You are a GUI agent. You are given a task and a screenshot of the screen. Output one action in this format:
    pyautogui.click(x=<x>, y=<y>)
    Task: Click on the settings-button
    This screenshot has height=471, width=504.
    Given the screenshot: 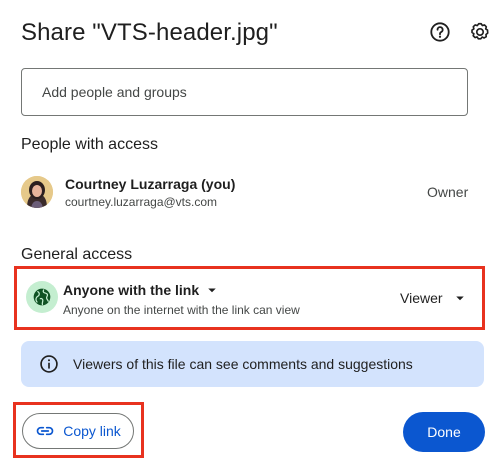 What is the action you would take?
    pyautogui.click(x=480, y=32)
    